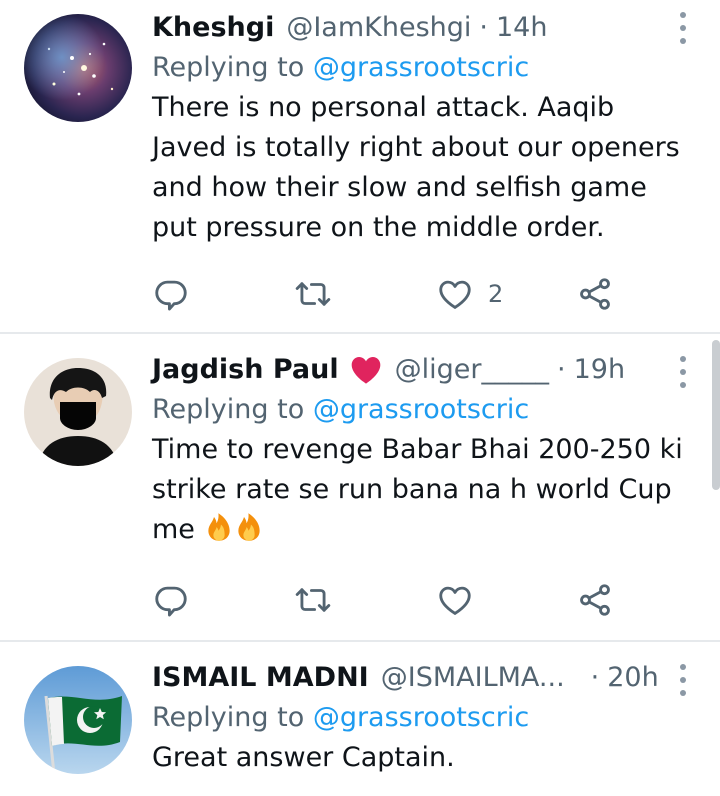 This screenshot has height=796, width=720. I want to click on timestamp: 20h, so click(632, 678).